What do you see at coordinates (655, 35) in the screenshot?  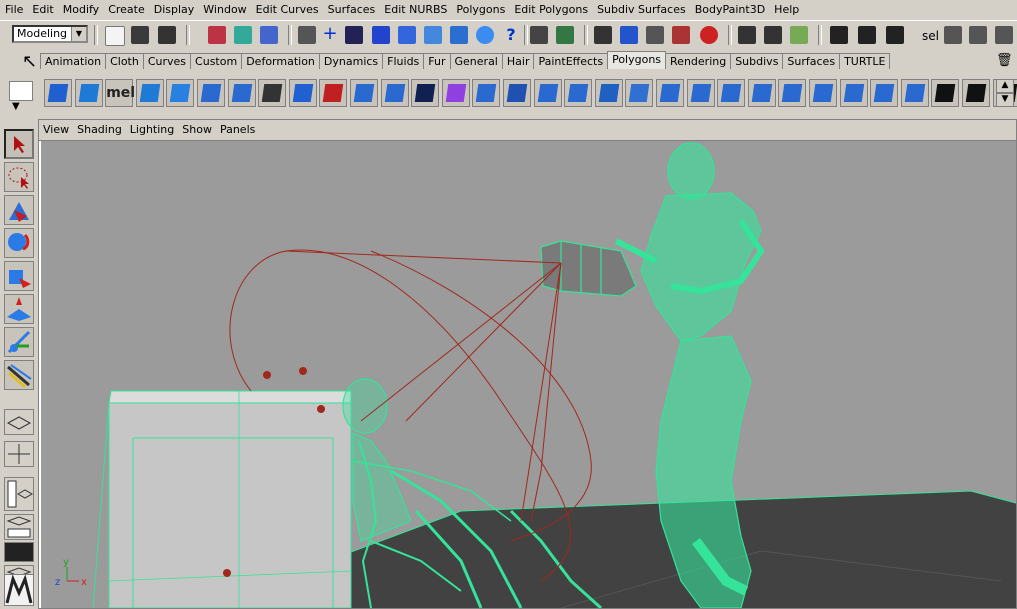 I see `render-settings-icon` at bounding box center [655, 35].